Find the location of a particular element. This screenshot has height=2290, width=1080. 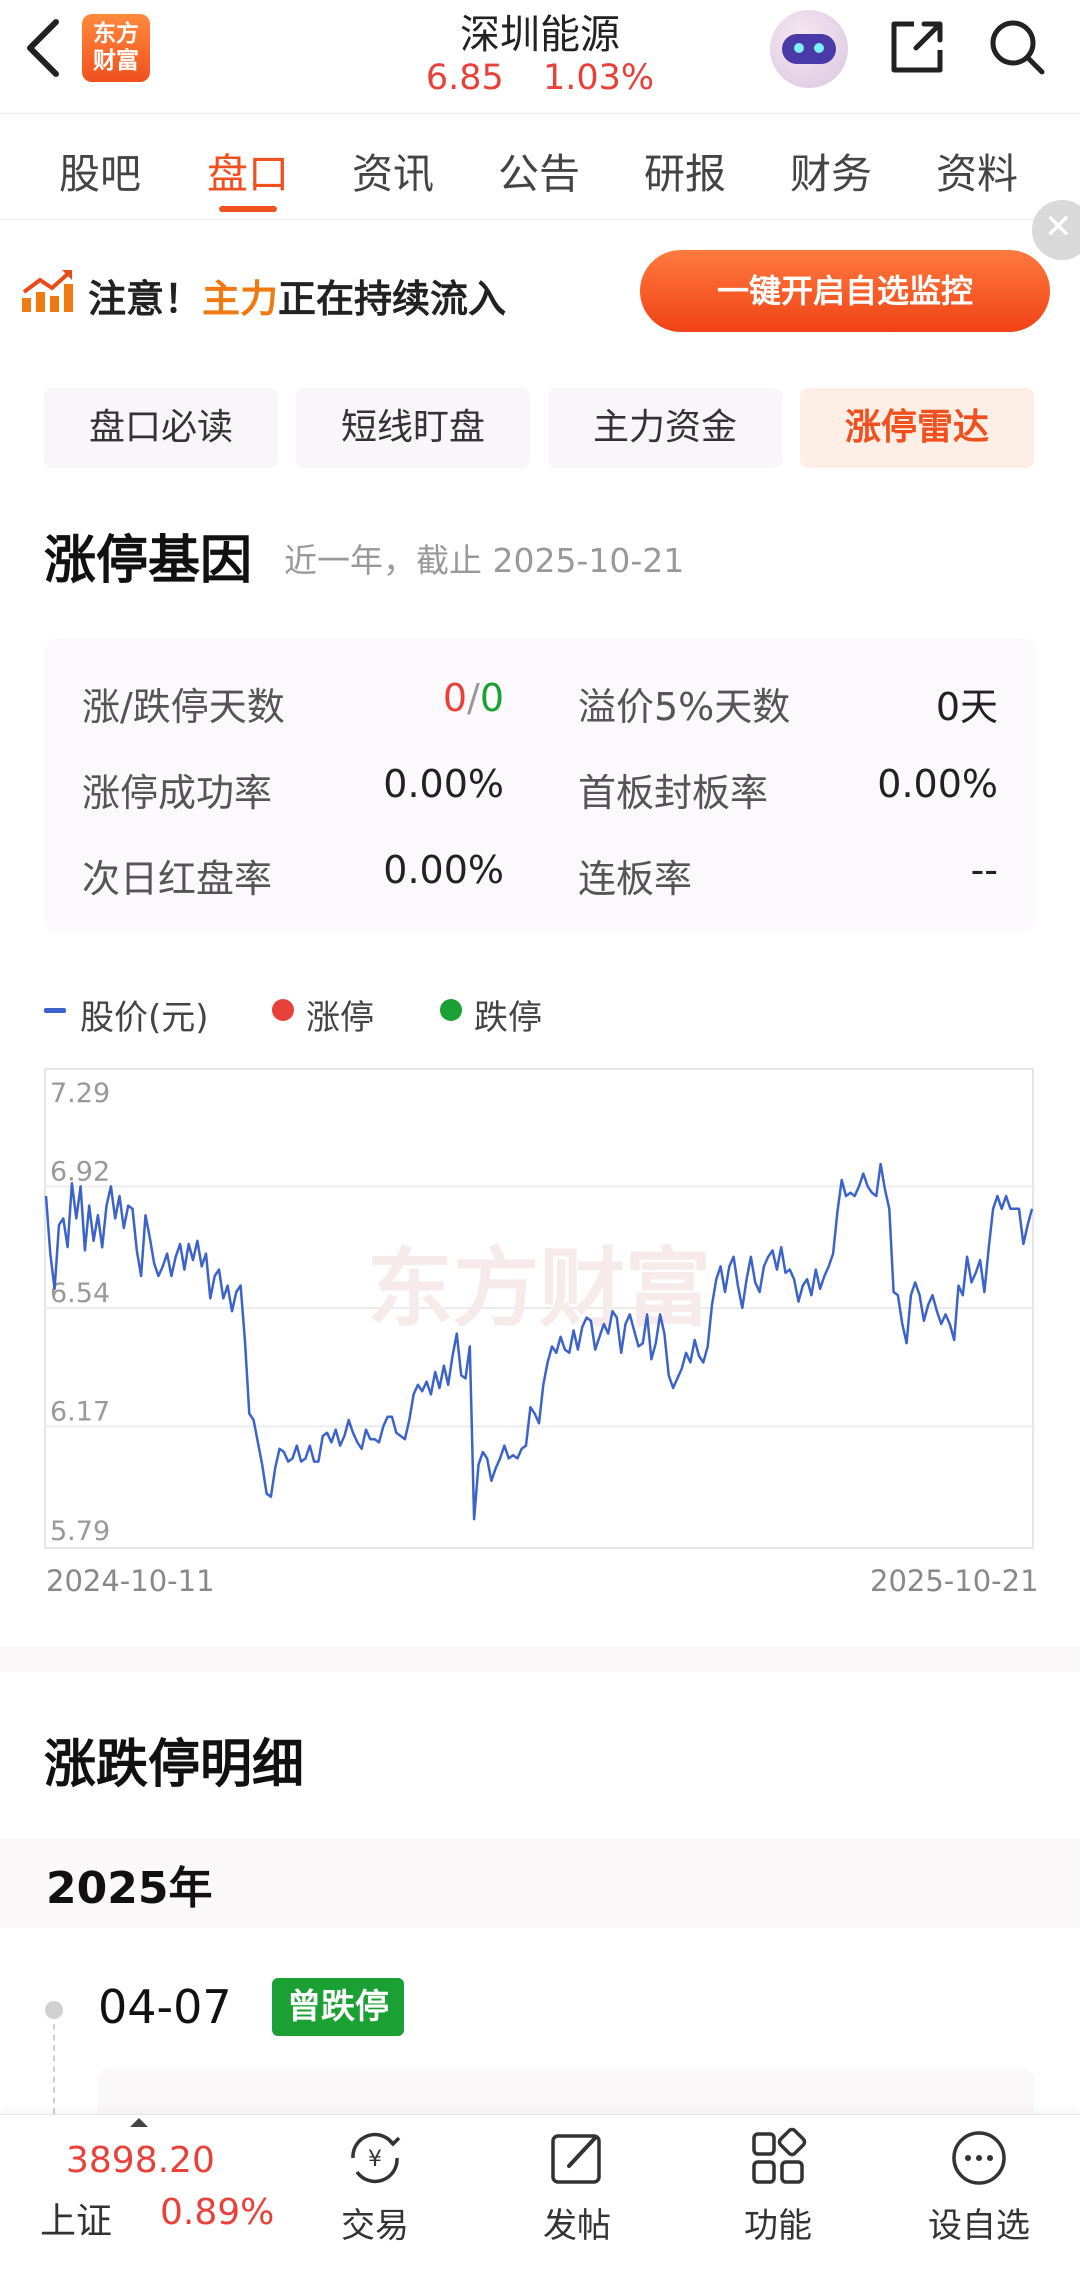

tab-pankou: 盘口 is located at coordinates (248, 170).